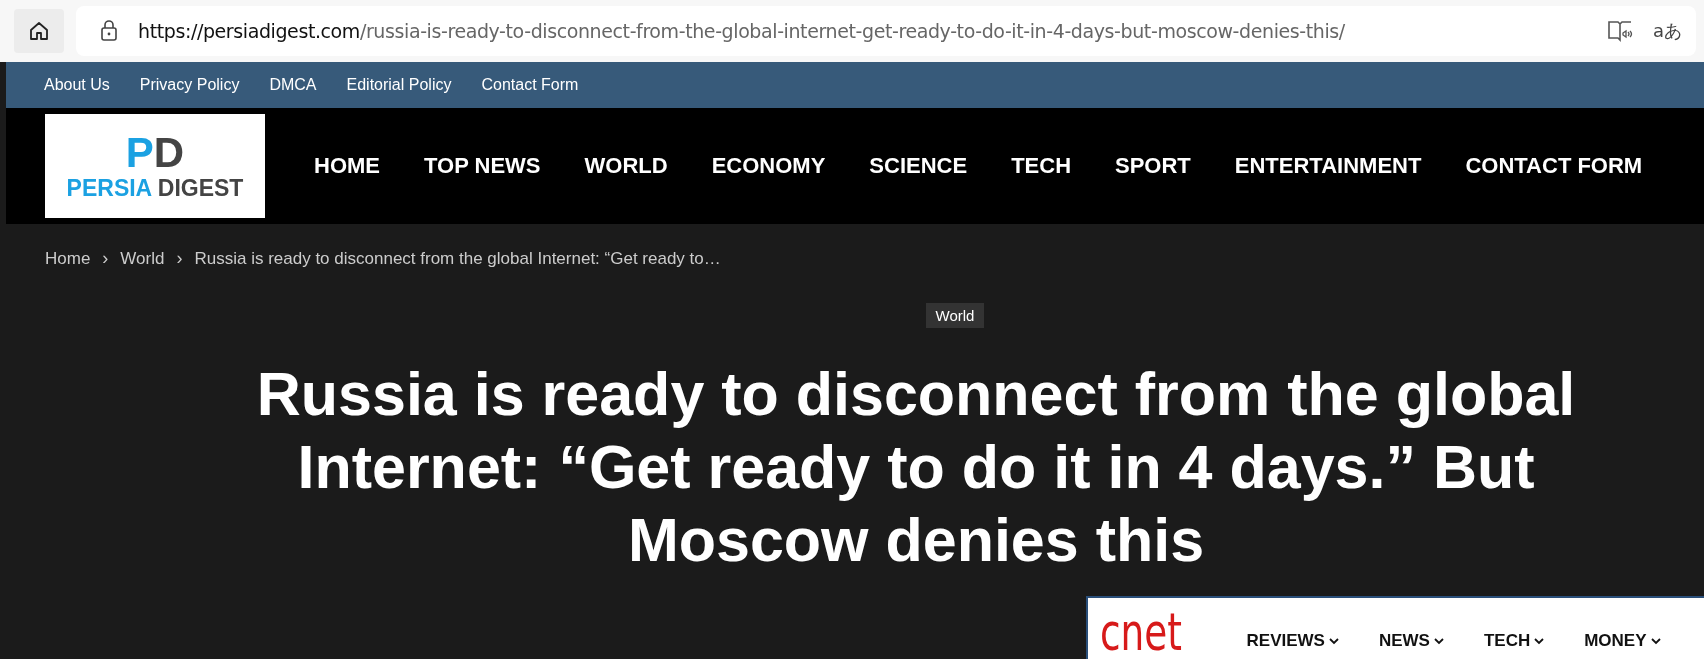 The image size is (1704, 659). Describe the element at coordinates (1153, 166) in the screenshot. I see `nav-link: SPORT` at that location.